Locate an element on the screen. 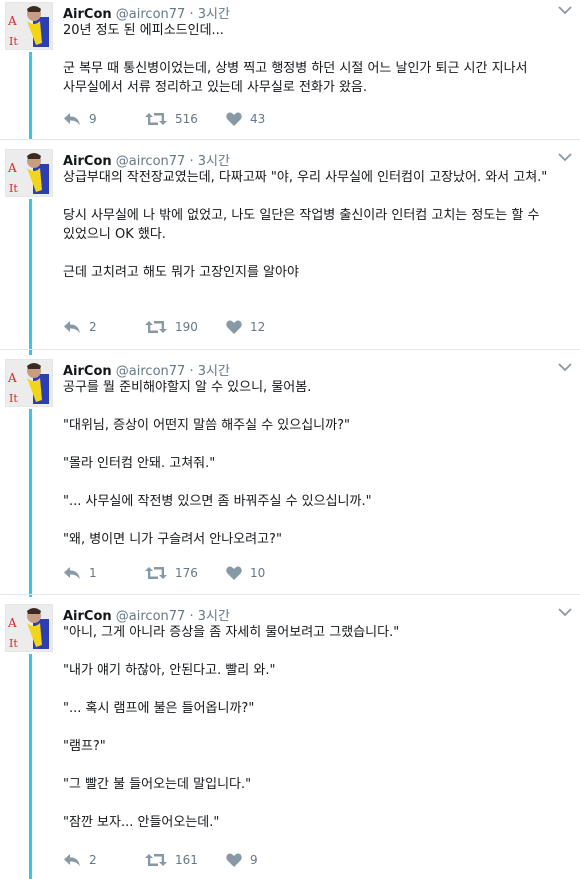 Image resolution: width=580 pixels, height=879 pixels. tweet-actions: 9 516 43 is located at coordinates (193, 119).